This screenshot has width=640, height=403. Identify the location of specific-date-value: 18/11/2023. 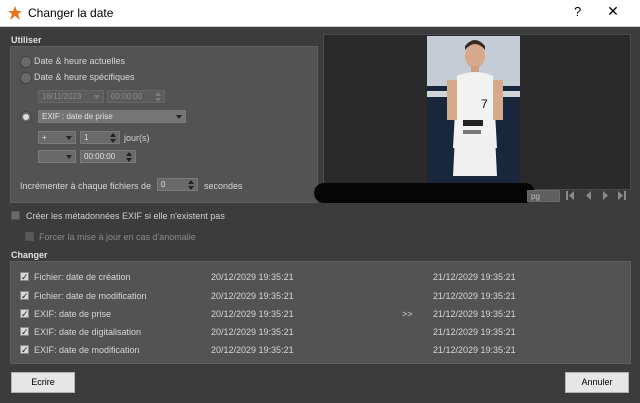
(62, 96).